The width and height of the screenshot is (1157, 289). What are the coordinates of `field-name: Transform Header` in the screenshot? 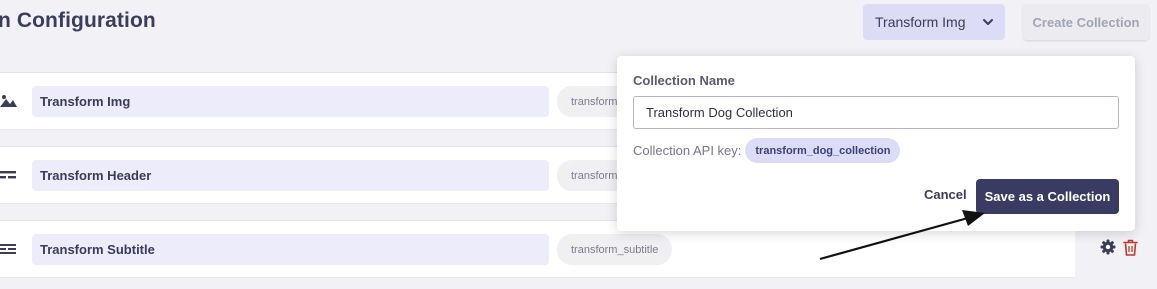 It's located at (290, 175).